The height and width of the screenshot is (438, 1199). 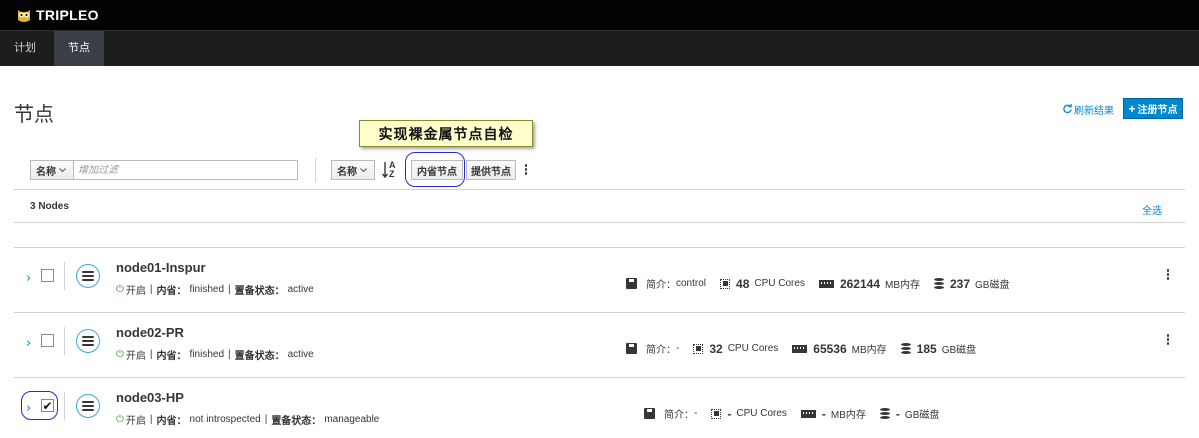 I want to click on filter-field-dropdown: 名称, so click(x=52, y=170).